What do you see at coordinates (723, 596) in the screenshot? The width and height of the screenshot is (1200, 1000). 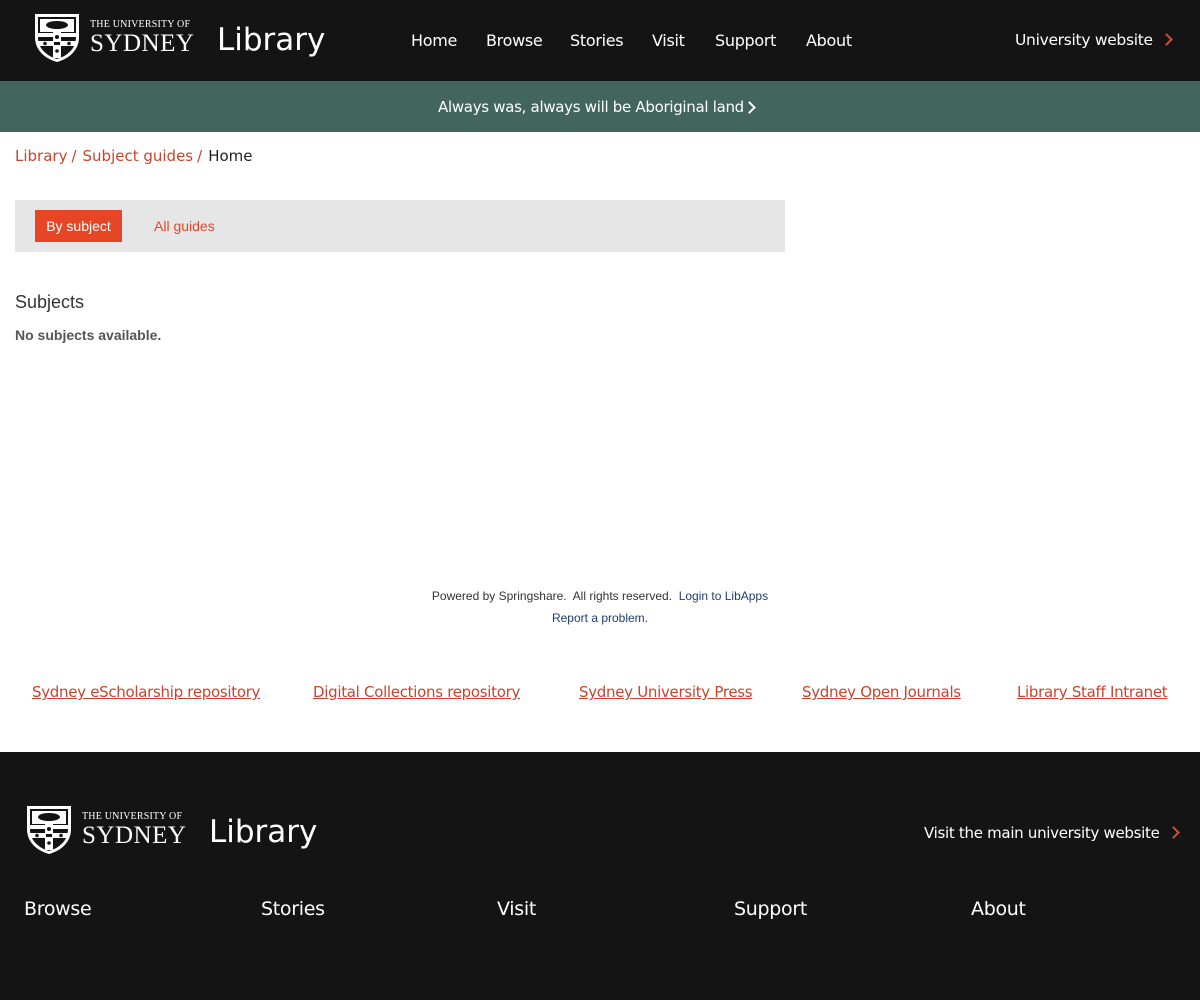 I see `login-libapps-link: Login to LibApps` at bounding box center [723, 596].